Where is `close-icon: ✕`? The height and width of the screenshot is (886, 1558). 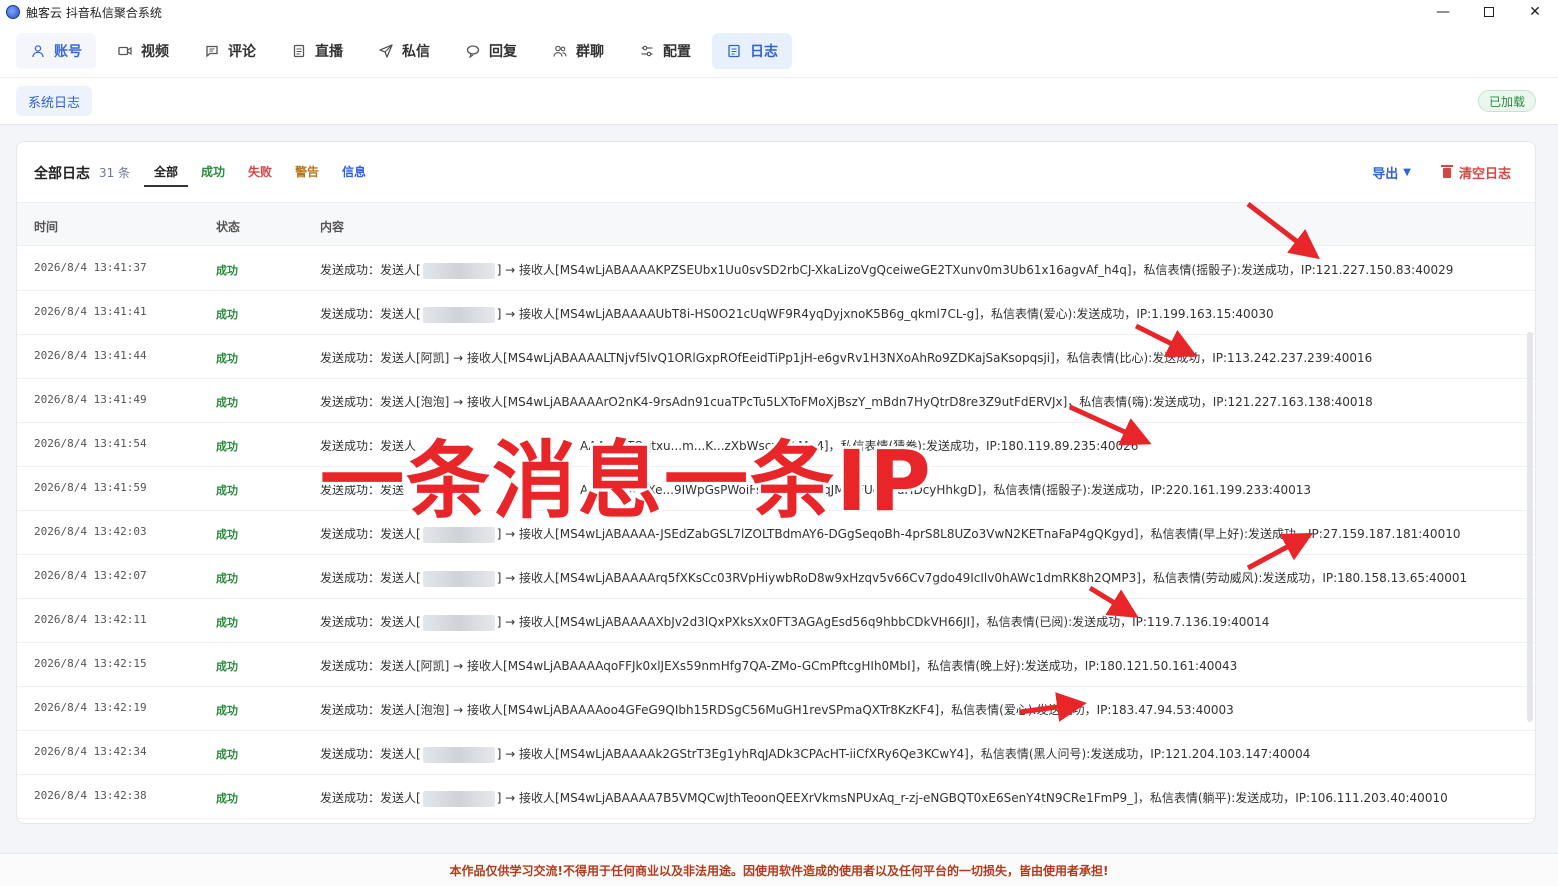
close-icon: ✕ is located at coordinates (1535, 12).